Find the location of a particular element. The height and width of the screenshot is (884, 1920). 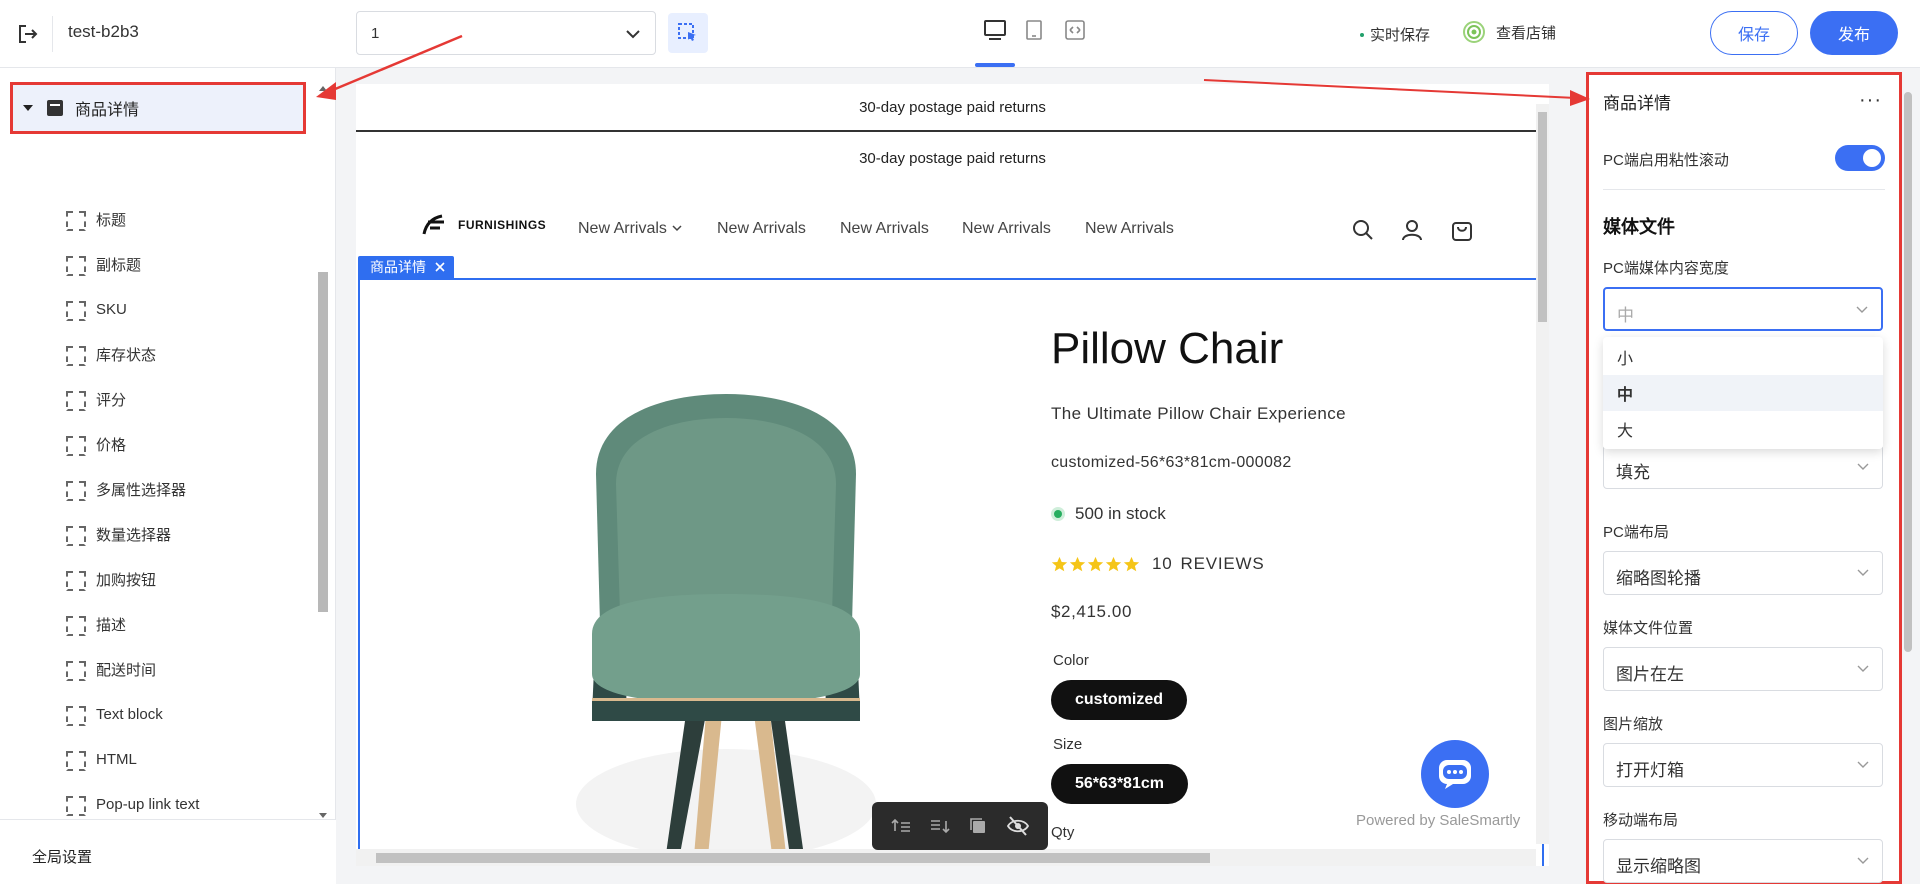

caret-down-icon is located at coordinates (28, 108).